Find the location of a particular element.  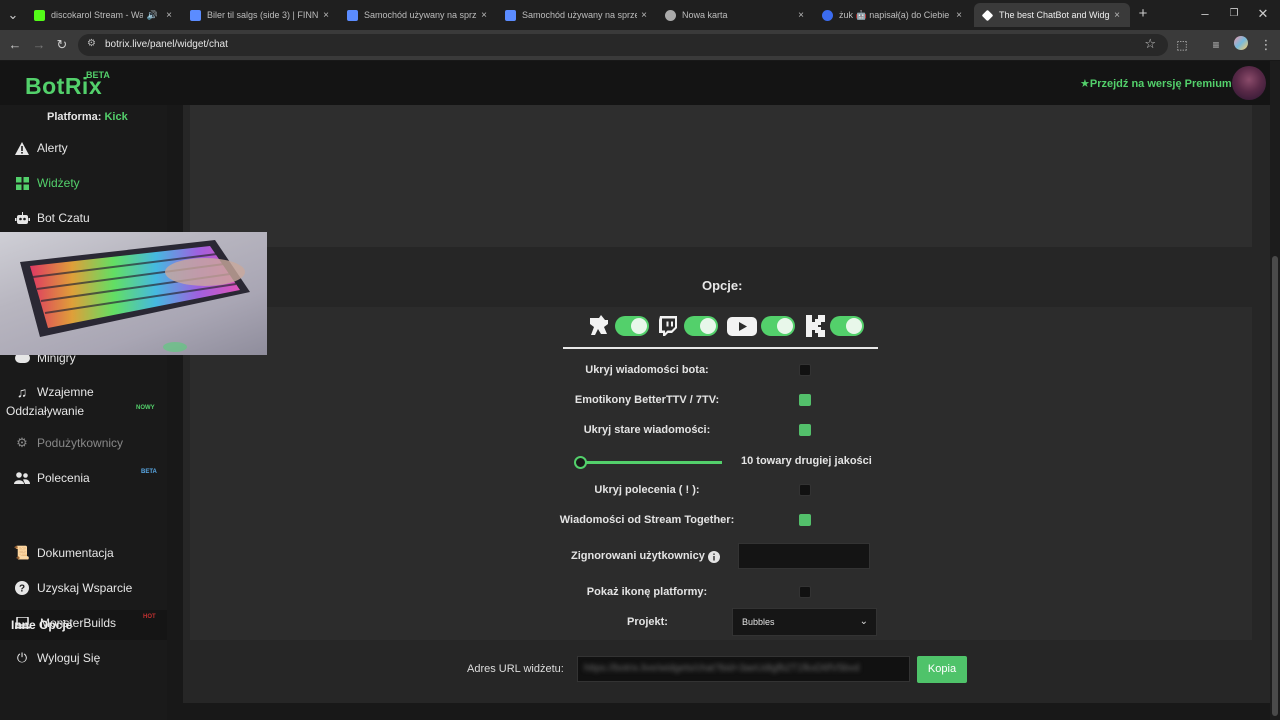

back-icon: ← is located at coordinates (15, 45).